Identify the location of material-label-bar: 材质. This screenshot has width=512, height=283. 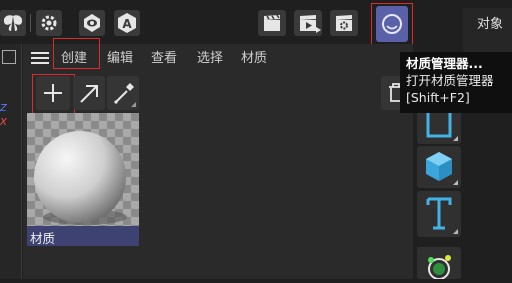
(83, 236).